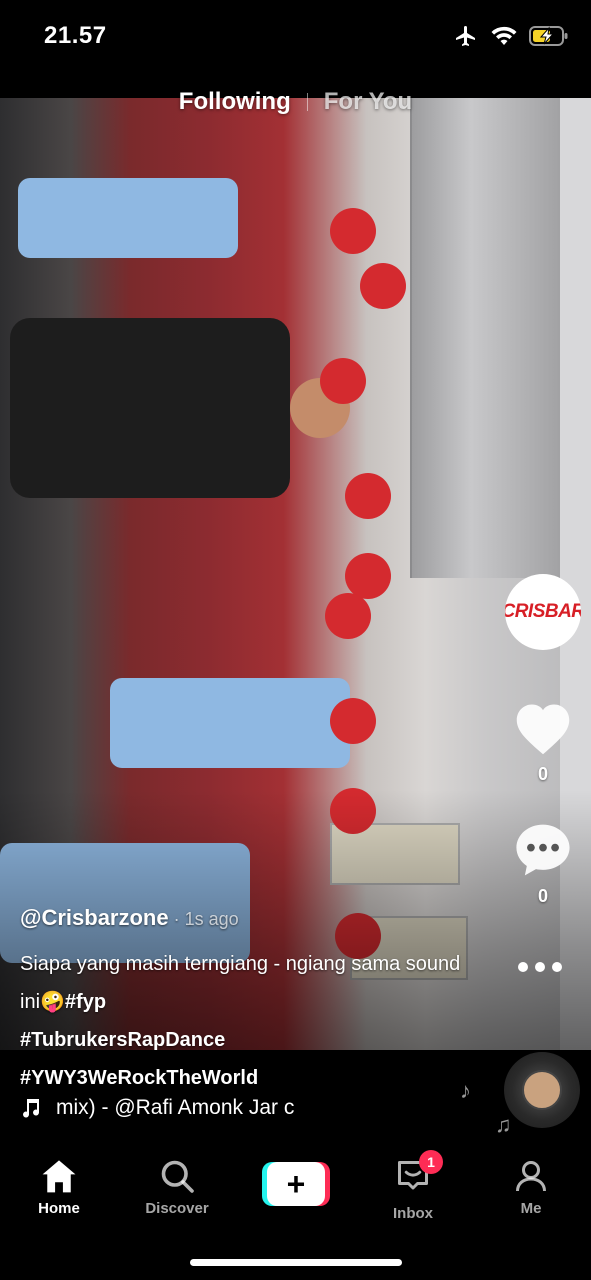 The width and height of the screenshot is (591, 1280). I want to click on nav-inbox: 1 Inbox, so click(413, 1186).